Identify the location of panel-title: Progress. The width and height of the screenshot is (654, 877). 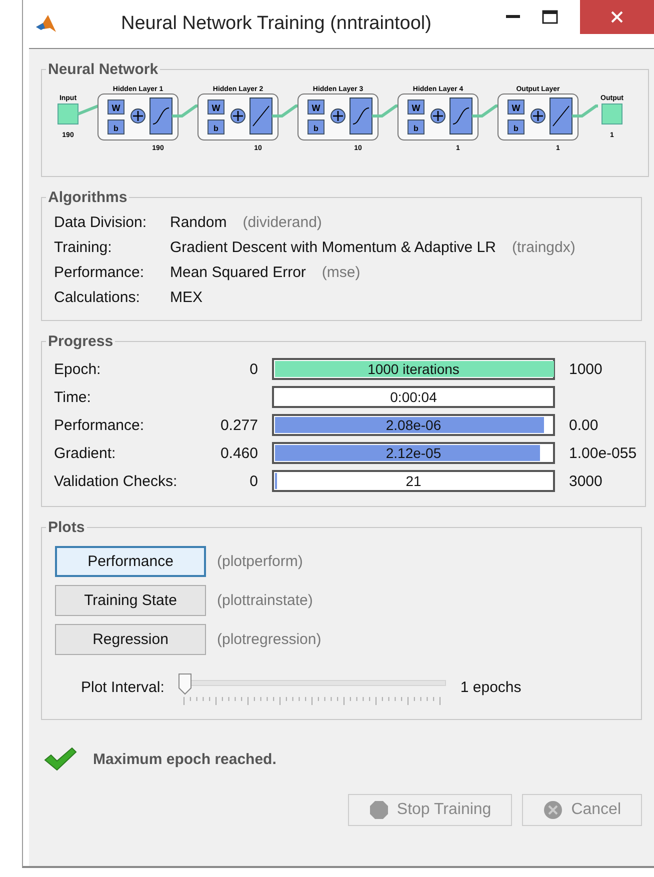
(80, 341).